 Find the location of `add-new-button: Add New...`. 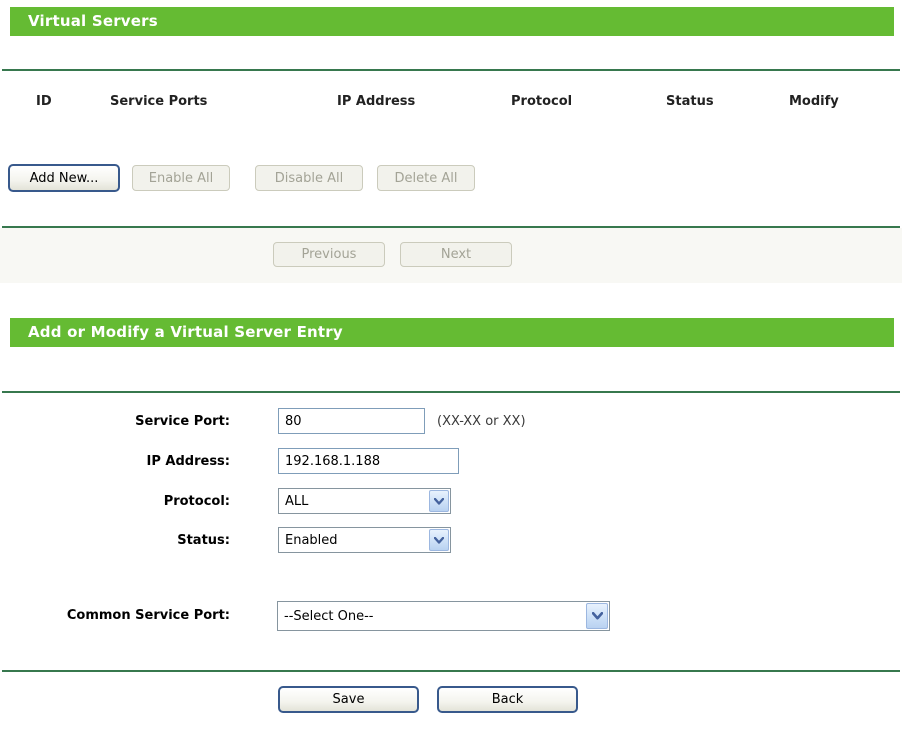

add-new-button: Add New... is located at coordinates (64, 178).